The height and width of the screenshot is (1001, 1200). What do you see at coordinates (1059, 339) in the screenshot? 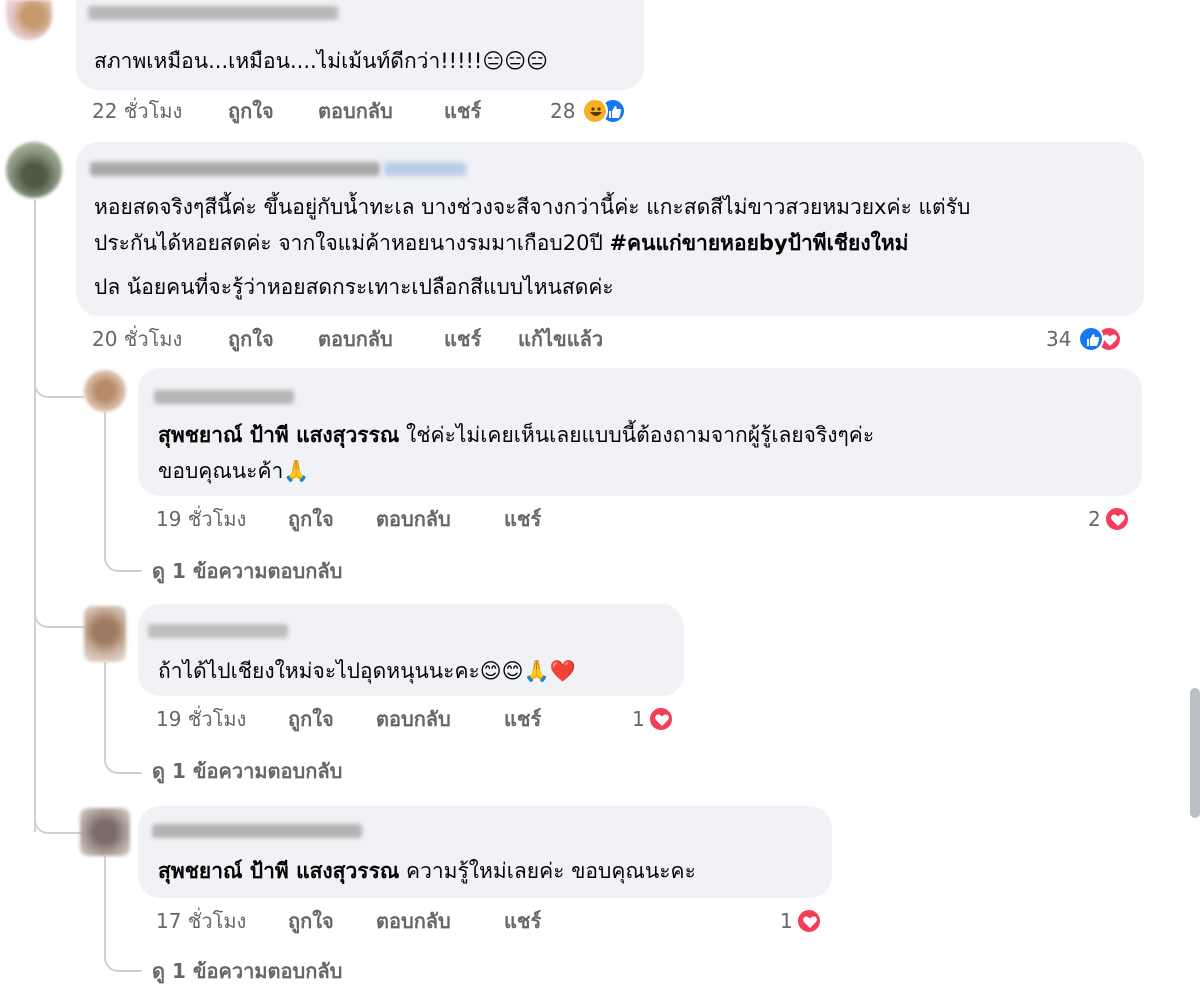
I see `reaction-count: 34` at bounding box center [1059, 339].